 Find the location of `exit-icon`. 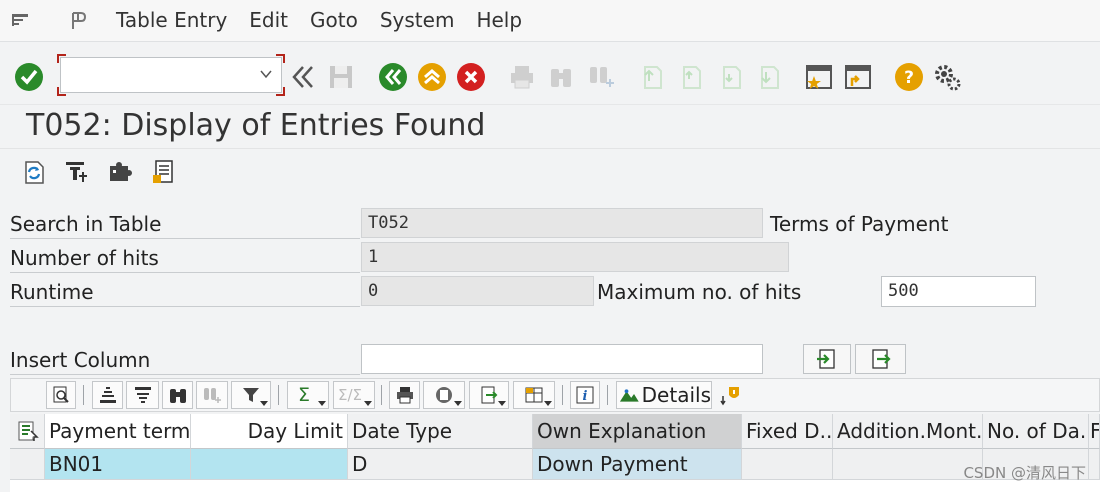

exit-icon is located at coordinates (432, 77).